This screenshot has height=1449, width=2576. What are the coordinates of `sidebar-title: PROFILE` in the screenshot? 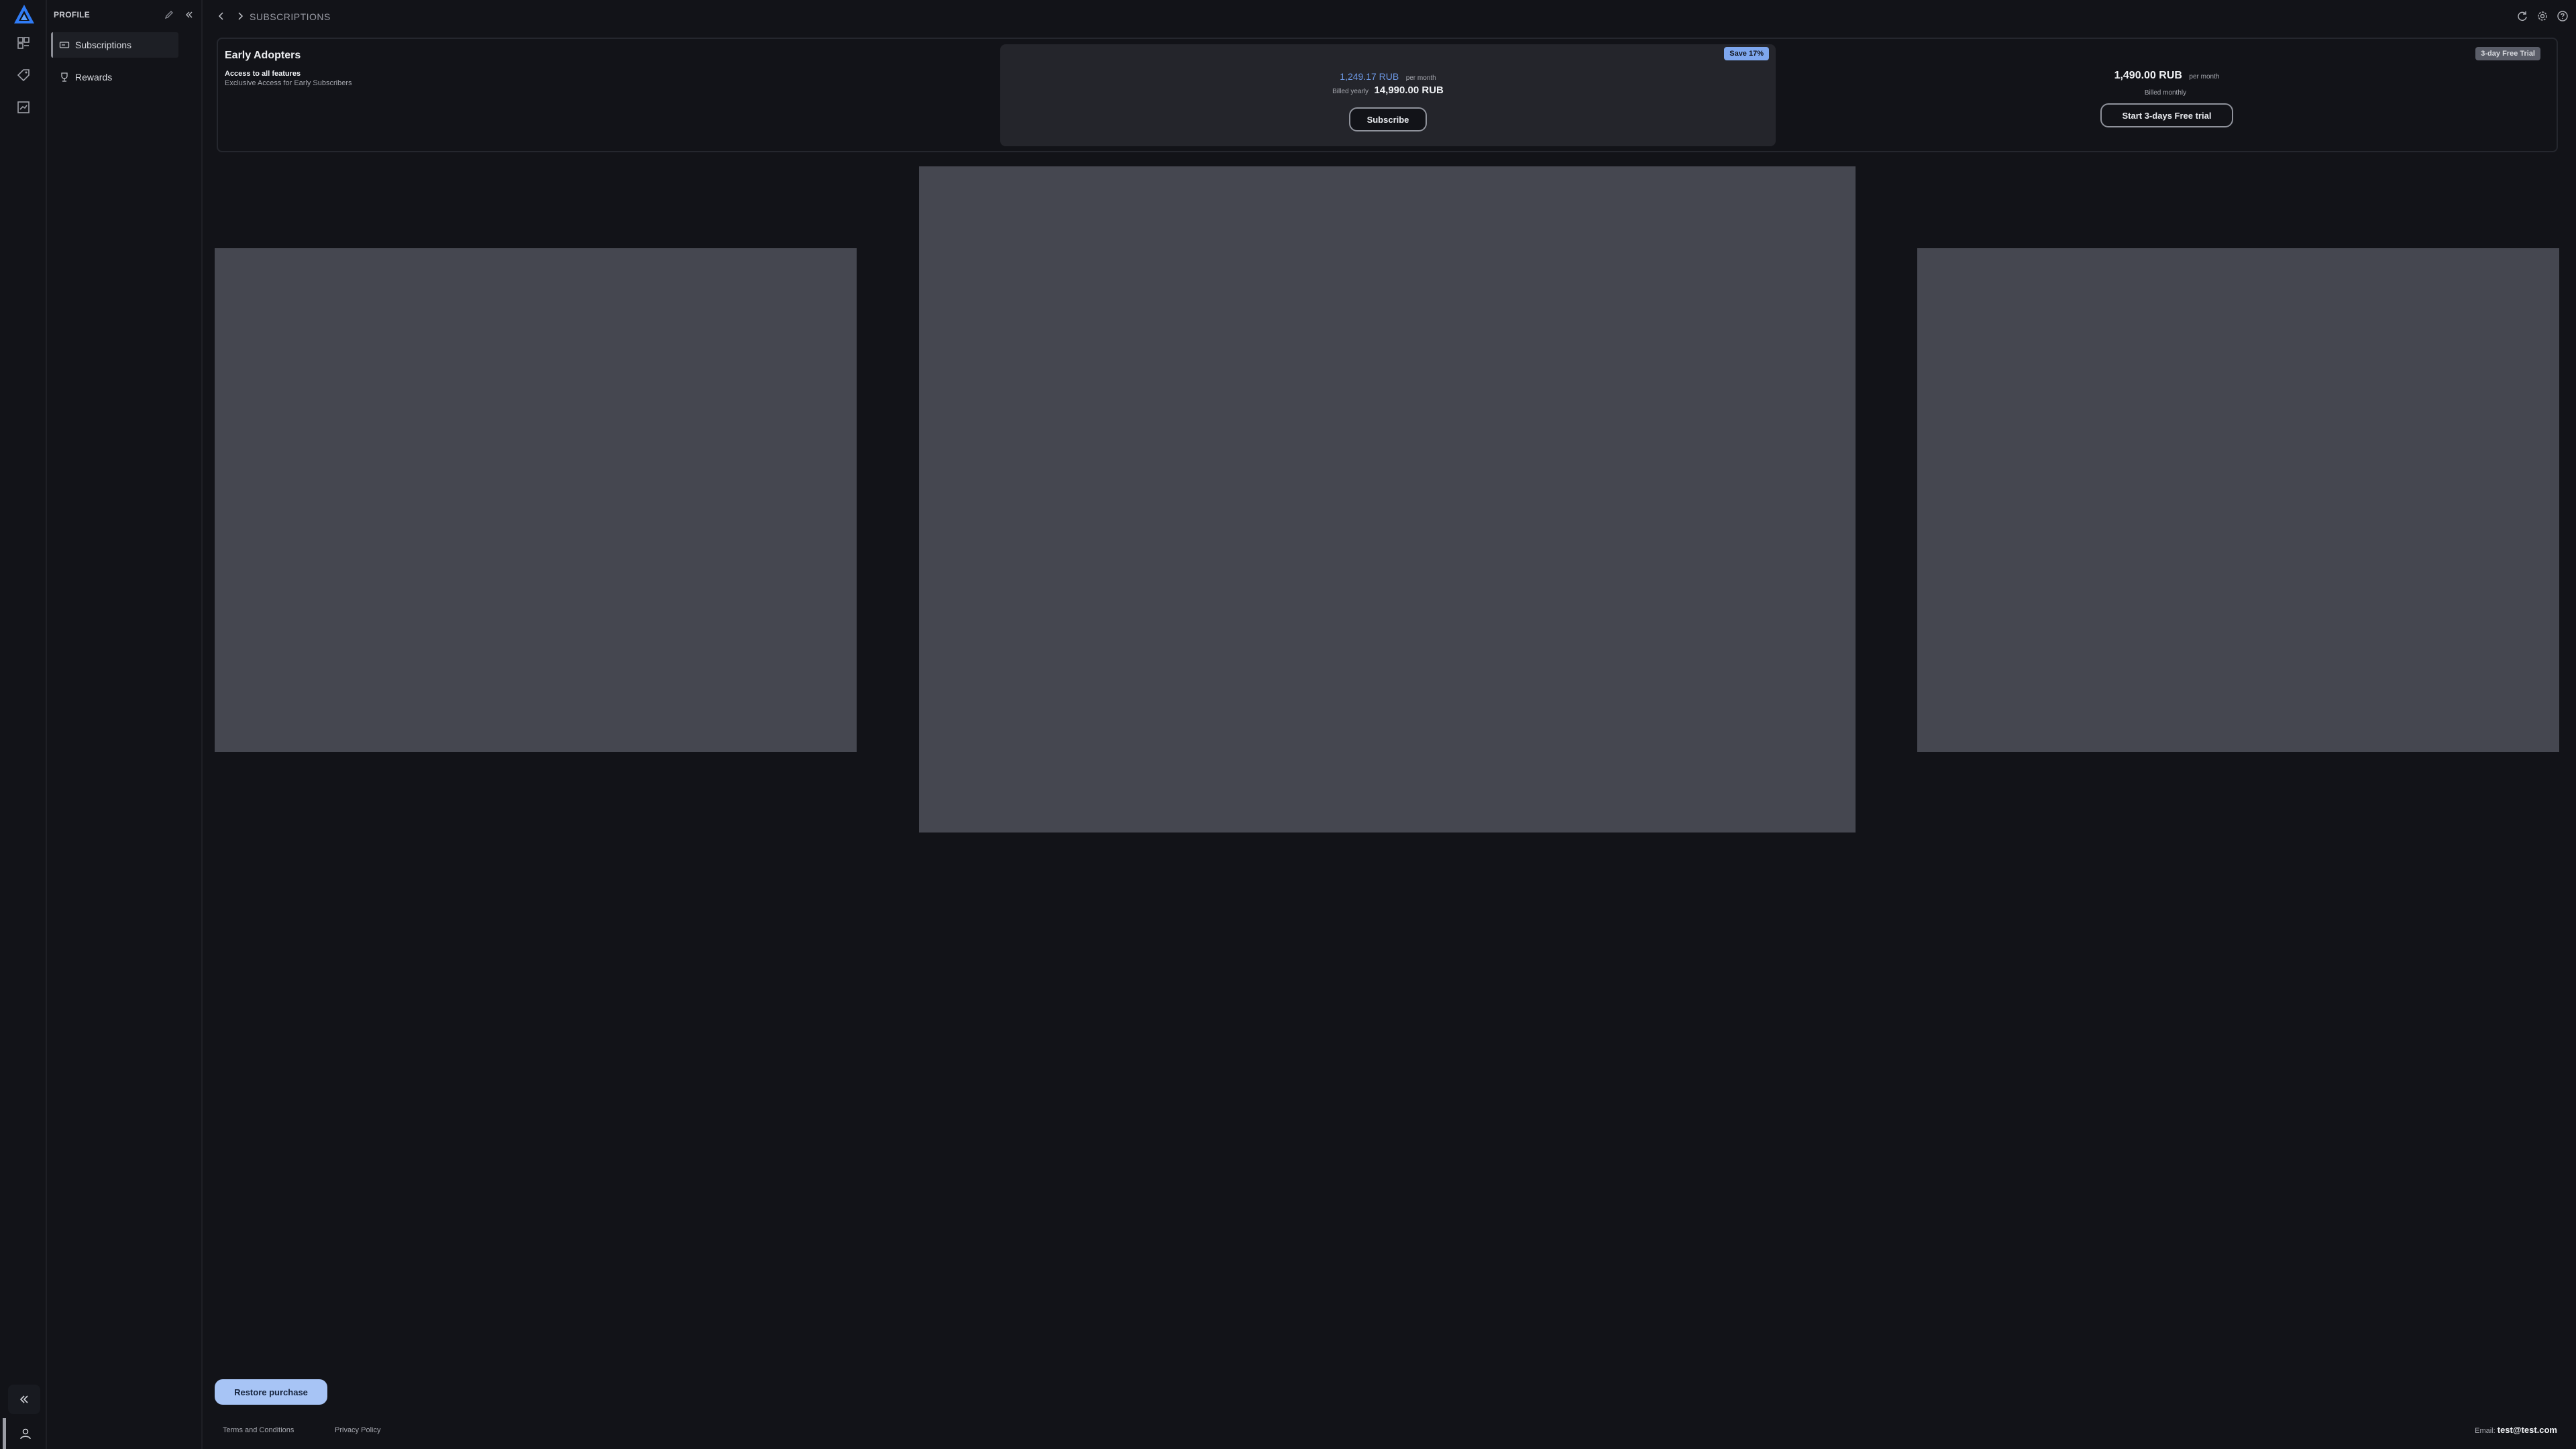 It's located at (72, 14).